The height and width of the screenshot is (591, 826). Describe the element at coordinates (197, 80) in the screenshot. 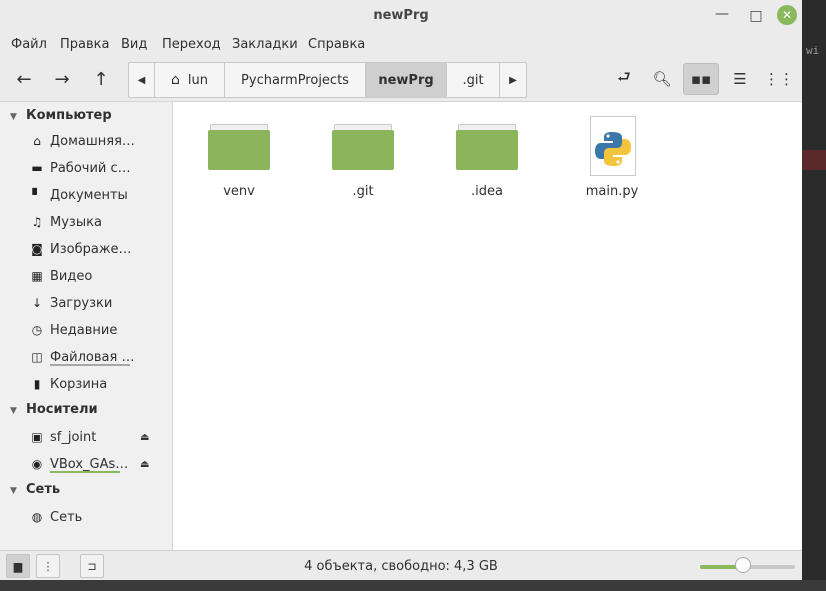

I see `breadcrumb-home-label: lun` at that location.